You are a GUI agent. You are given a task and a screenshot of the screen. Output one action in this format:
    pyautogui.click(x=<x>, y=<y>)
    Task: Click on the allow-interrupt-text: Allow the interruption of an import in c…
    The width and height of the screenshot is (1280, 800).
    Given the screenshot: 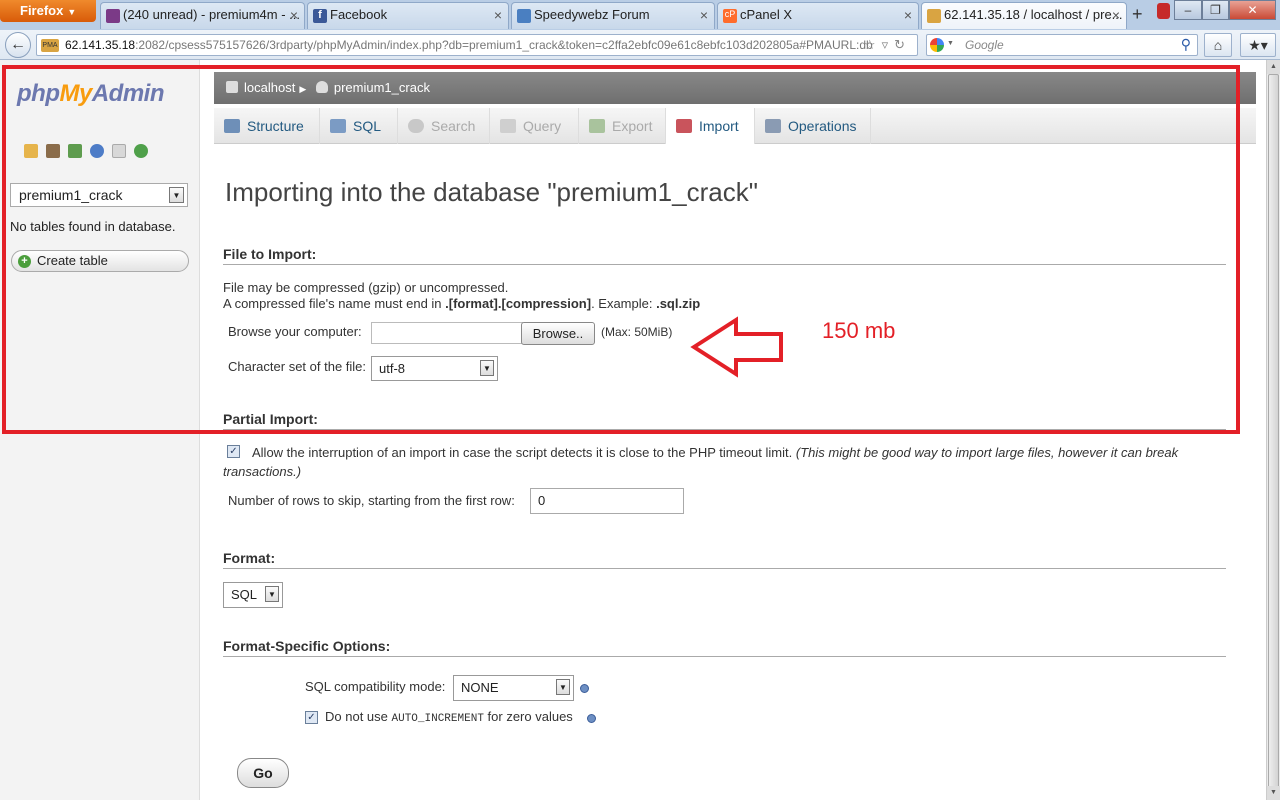 What is the action you would take?
    pyautogui.click(x=723, y=462)
    